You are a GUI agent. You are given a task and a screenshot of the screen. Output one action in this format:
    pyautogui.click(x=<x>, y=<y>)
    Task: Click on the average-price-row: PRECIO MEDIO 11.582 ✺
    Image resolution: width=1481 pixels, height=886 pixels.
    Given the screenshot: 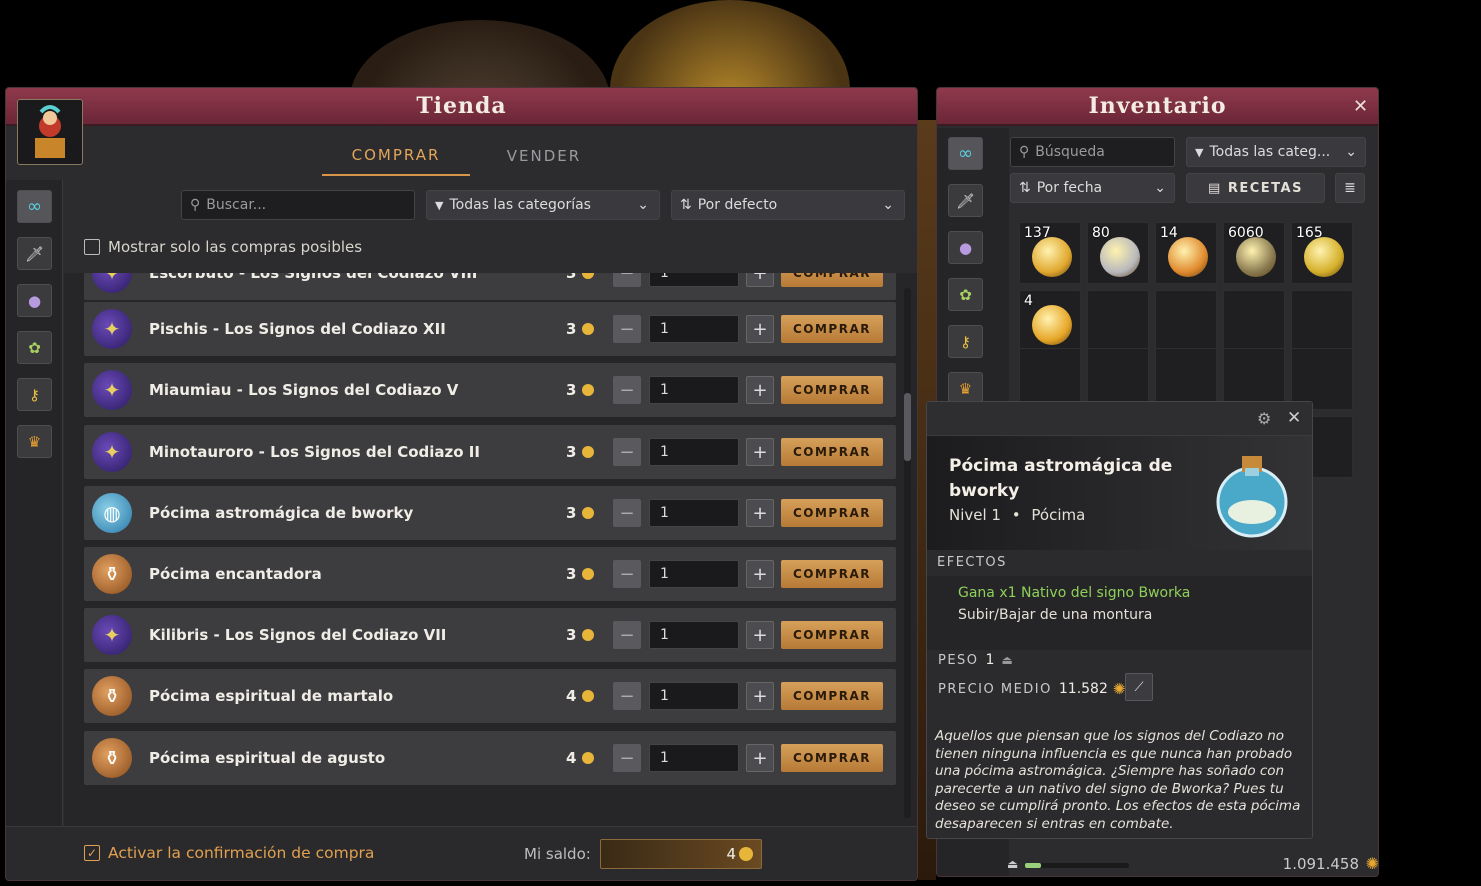 What is the action you would take?
    pyautogui.click(x=1032, y=689)
    